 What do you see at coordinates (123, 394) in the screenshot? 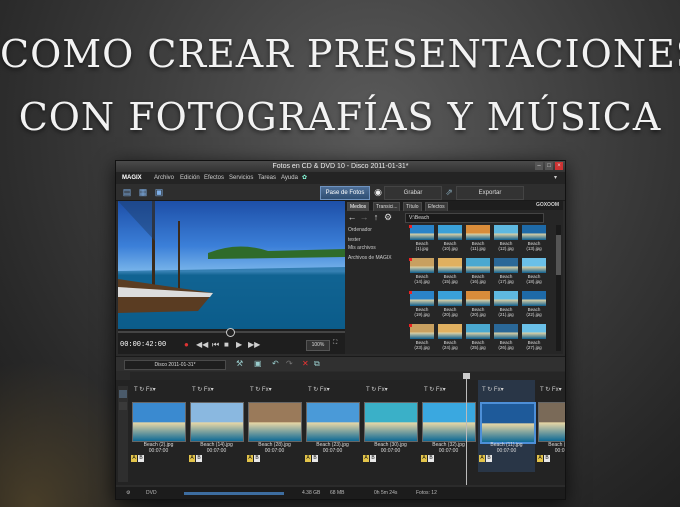
I see `storyboard-mode-icon` at bounding box center [123, 394].